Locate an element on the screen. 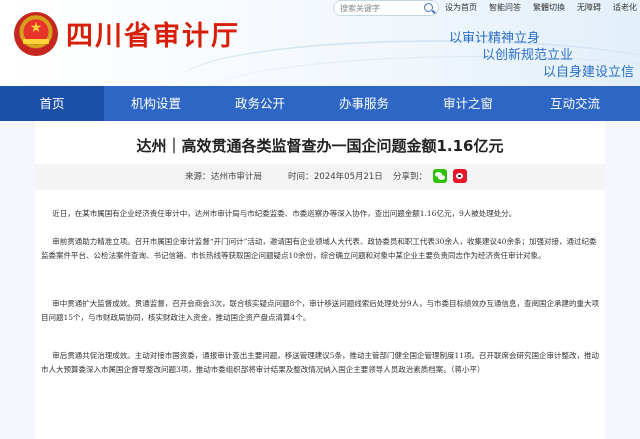  top-links: 设为首页 智能问答 繁體切換 无障碍 适老化 is located at coordinates (542, 8).